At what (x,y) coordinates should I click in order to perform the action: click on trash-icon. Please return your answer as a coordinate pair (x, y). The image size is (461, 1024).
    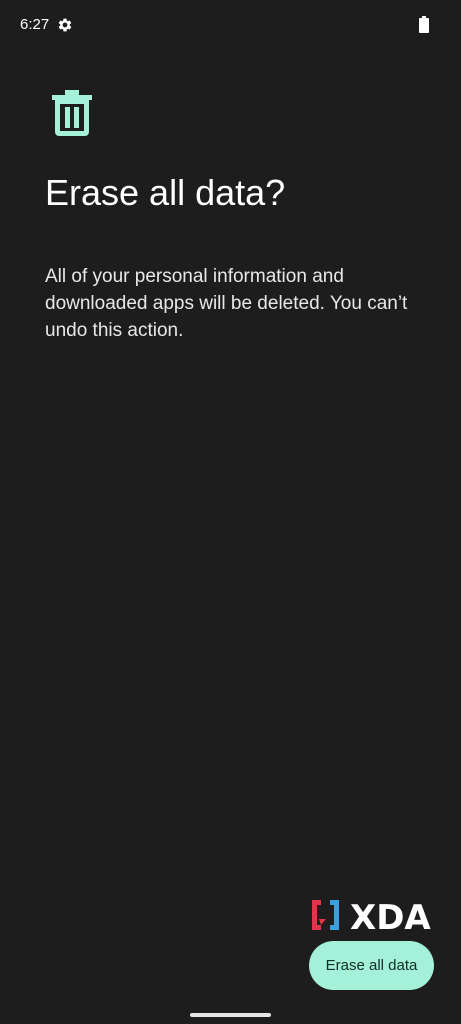
    Looking at the image, I should click on (72, 113).